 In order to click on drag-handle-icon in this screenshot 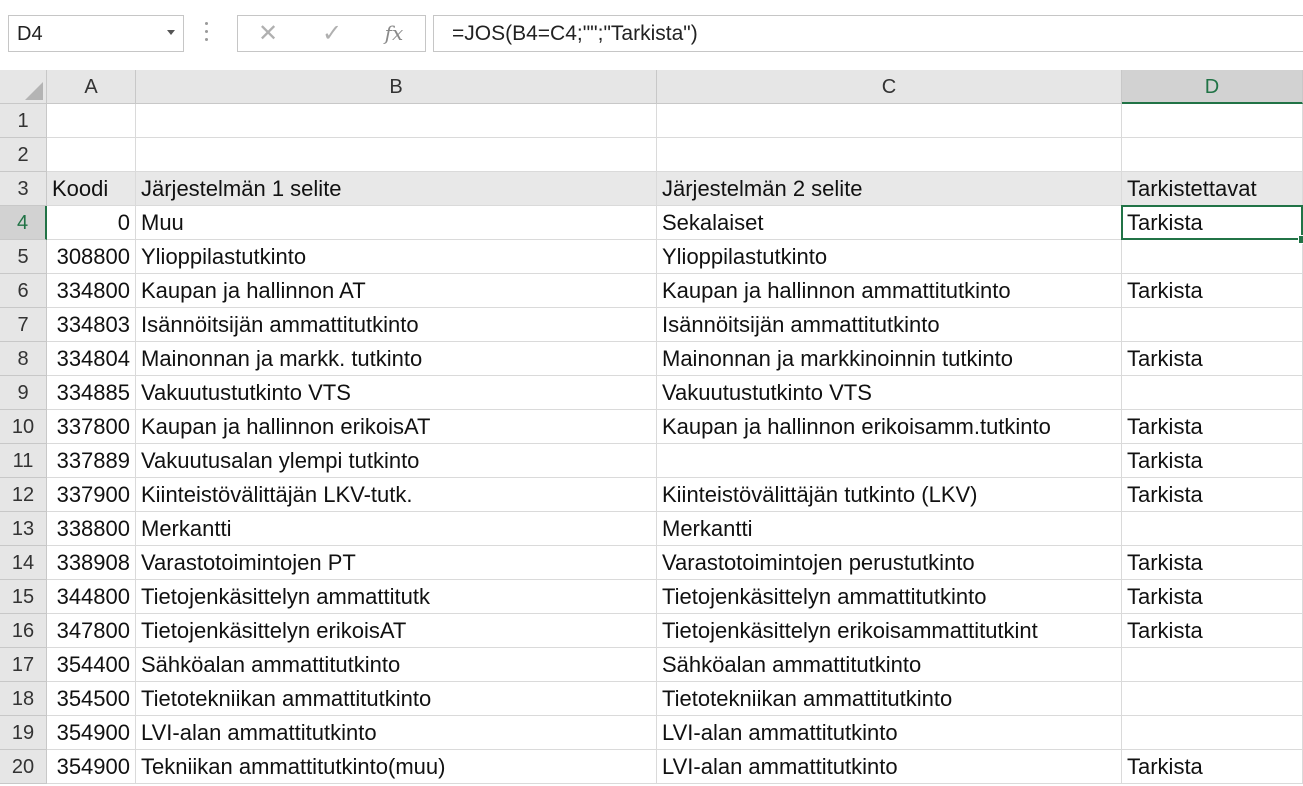, I will do `click(207, 33)`.